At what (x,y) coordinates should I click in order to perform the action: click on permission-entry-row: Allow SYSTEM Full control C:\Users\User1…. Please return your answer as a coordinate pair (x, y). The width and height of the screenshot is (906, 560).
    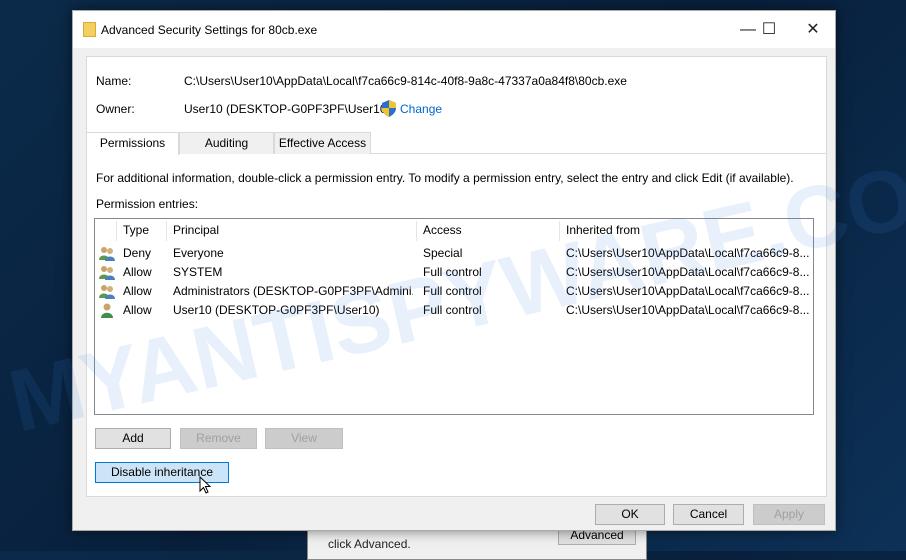
    Looking at the image, I should click on (454, 272).